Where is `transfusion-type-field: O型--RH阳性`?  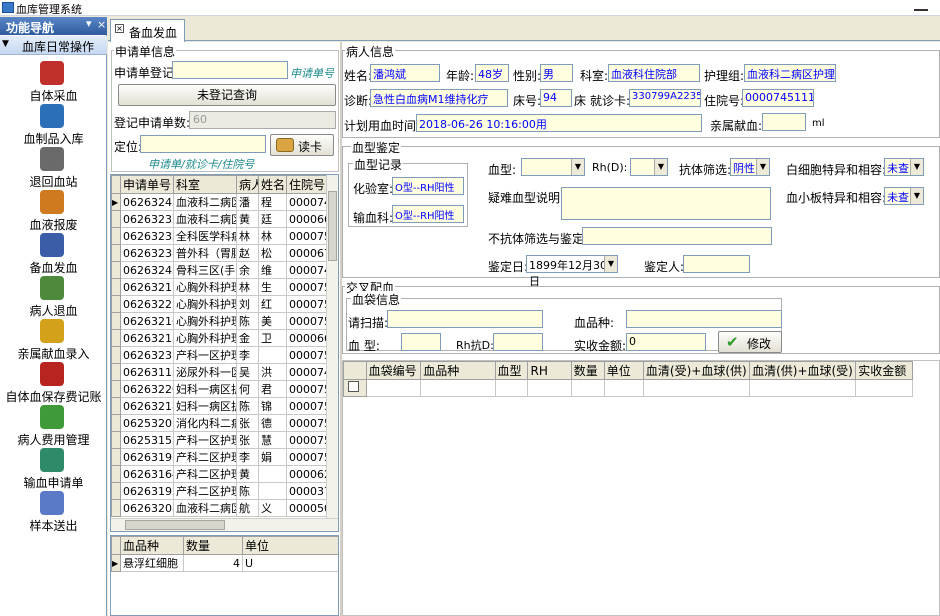
transfusion-type-field: O型--RH阳性 is located at coordinates (428, 214).